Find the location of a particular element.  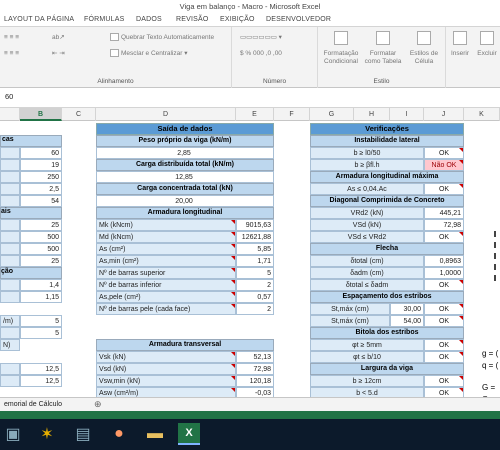

trans-row-value: 52,13 is located at coordinates (255, 357).